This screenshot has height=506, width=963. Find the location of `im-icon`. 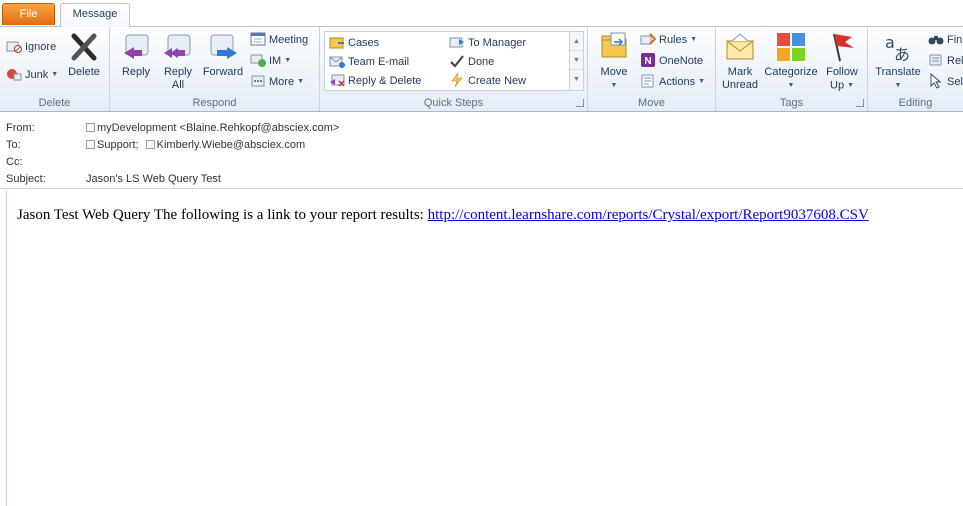

im-icon is located at coordinates (258, 60).